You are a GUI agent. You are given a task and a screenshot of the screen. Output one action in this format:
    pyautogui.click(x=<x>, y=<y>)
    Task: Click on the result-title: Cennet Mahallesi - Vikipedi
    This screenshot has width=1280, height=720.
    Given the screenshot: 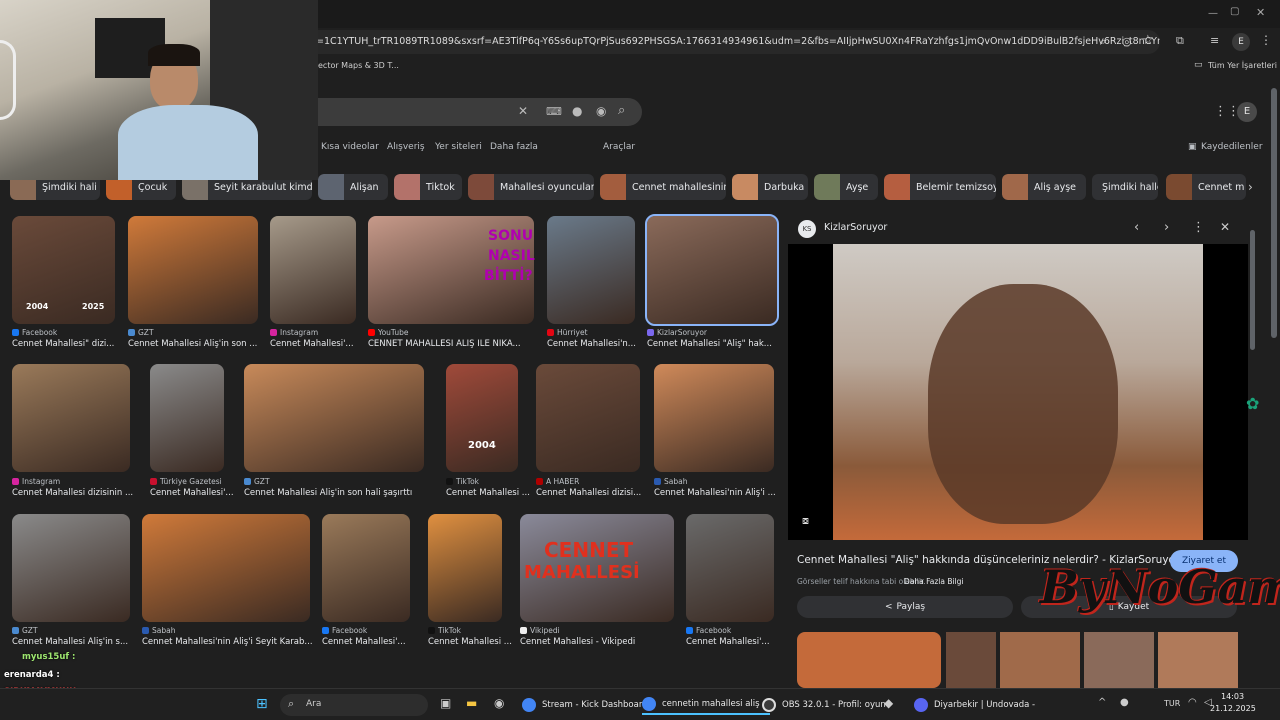 What is the action you would take?
    pyautogui.click(x=609, y=642)
    